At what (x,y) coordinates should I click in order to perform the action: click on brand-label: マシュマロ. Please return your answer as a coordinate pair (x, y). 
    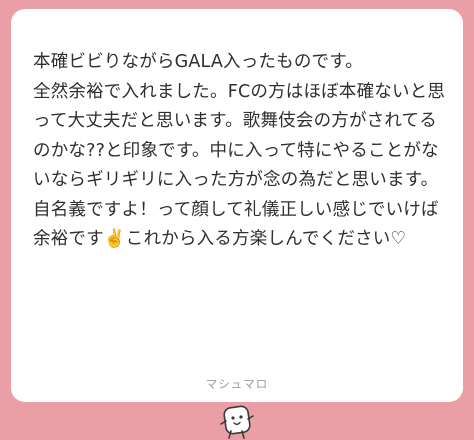
    Looking at the image, I should click on (237, 384).